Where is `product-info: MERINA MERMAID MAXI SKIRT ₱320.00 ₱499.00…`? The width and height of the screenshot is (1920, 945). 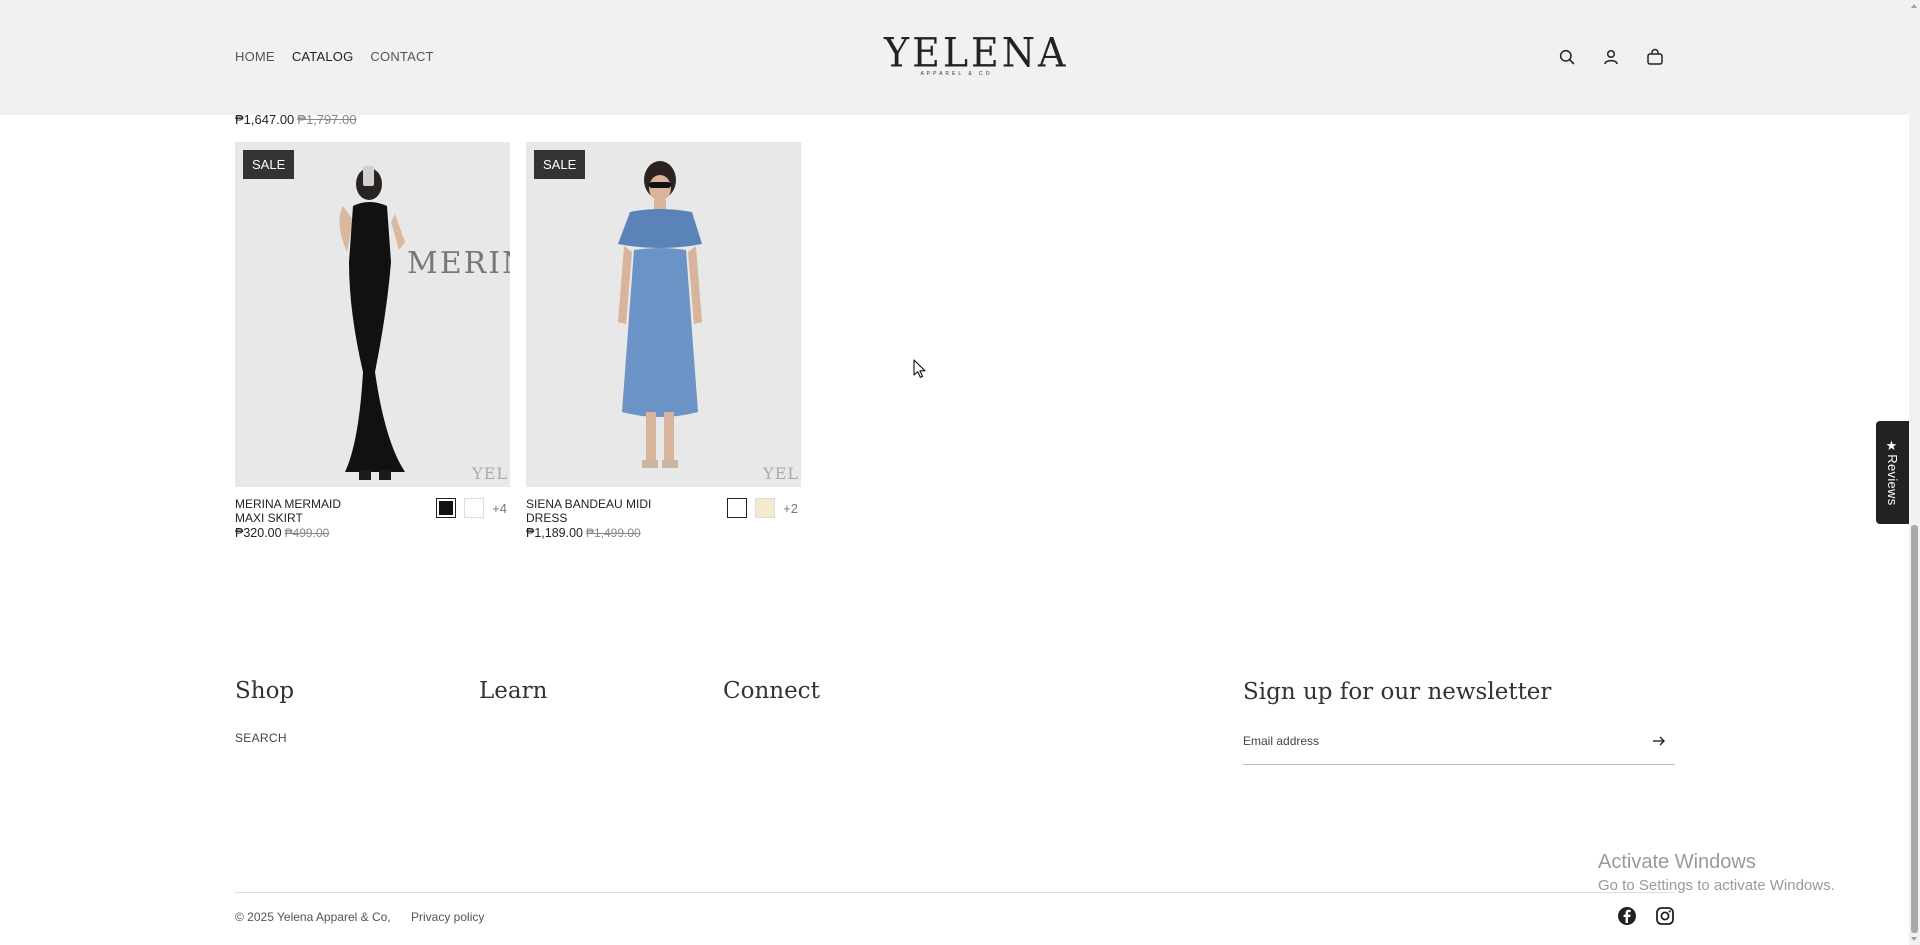 product-info: MERINA MERMAID MAXI SKIRT ₱320.00 ₱499.00… is located at coordinates (372, 527).